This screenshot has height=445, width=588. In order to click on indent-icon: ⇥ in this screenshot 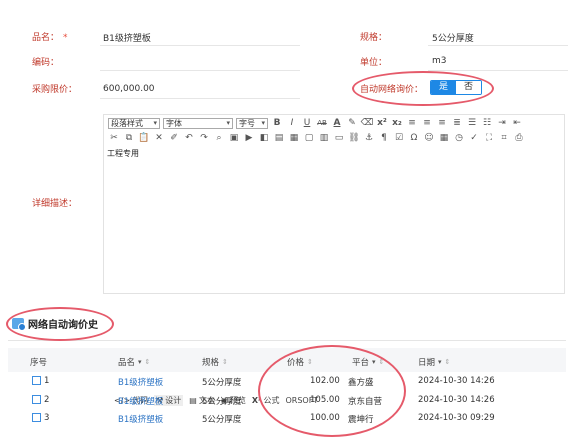, I will do `click(502, 123)`.